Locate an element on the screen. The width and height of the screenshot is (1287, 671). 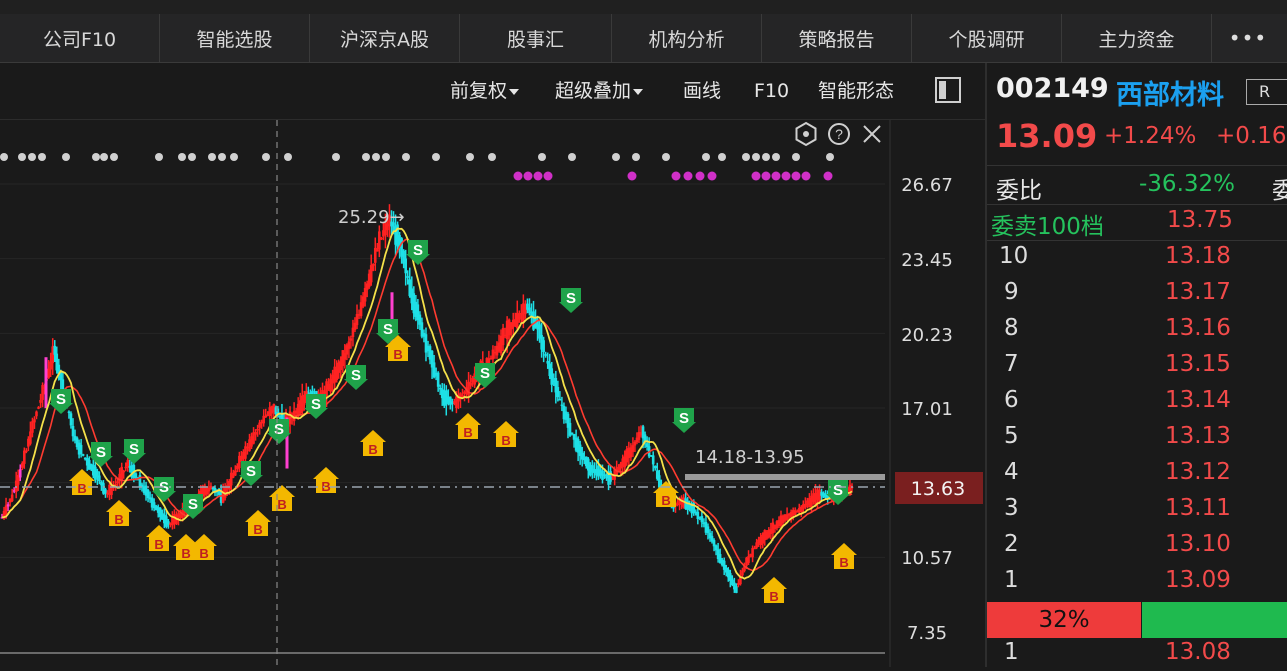
ask-level: 4 is located at coordinates (1011, 472).